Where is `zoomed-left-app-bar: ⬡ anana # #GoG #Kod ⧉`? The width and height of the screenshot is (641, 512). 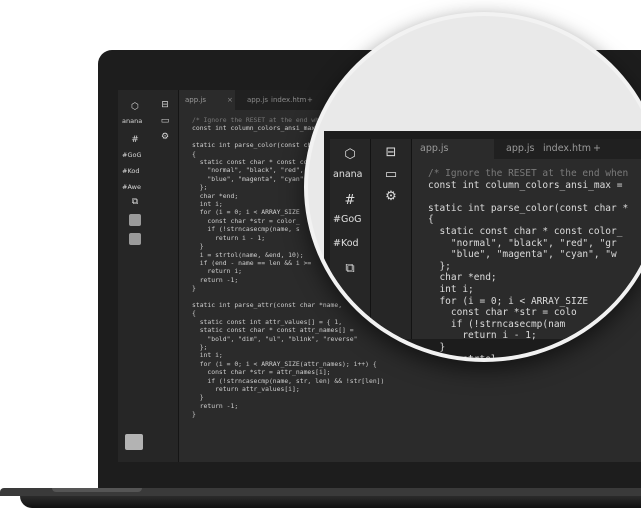 zoomed-left-app-bar: ⬡ anana # #GoG #Kod ⧉ is located at coordinates (350, 239).